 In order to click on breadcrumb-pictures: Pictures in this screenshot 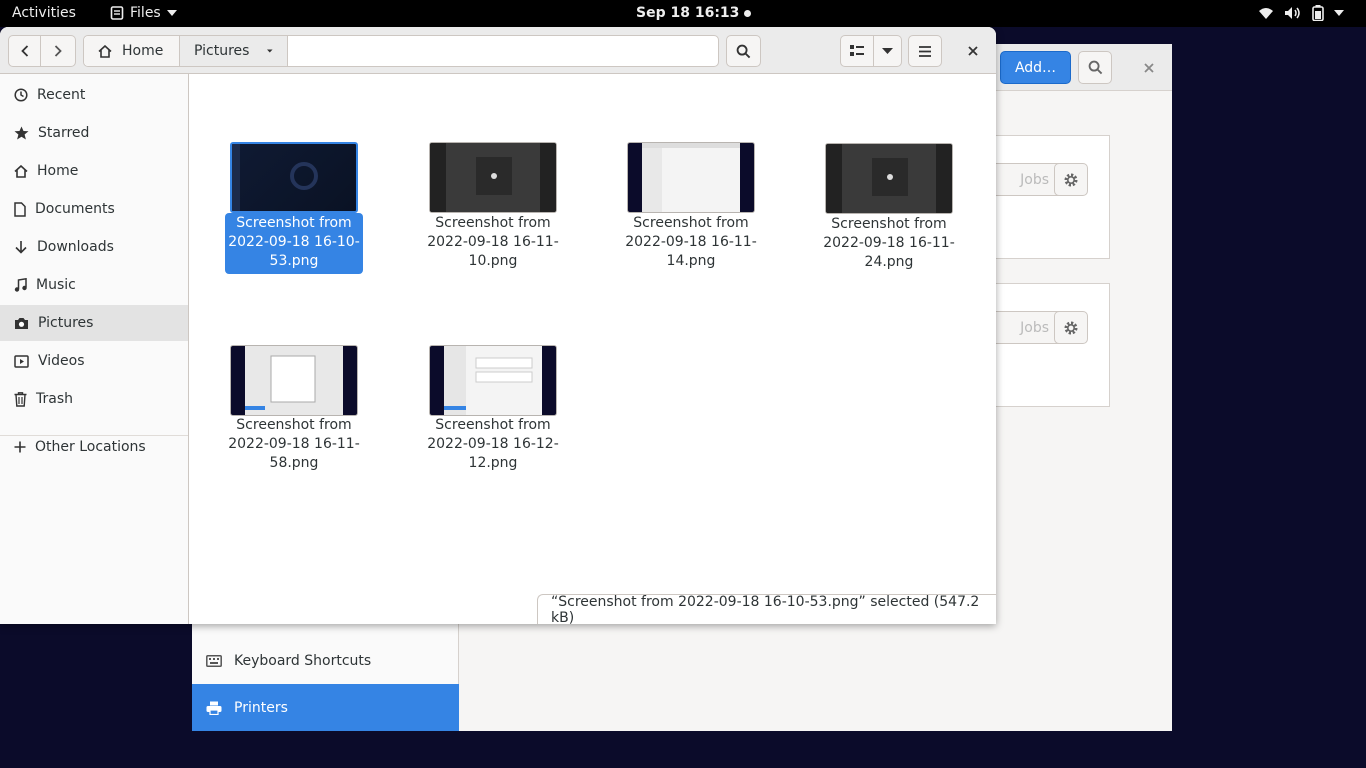, I will do `click(234, 51)`.